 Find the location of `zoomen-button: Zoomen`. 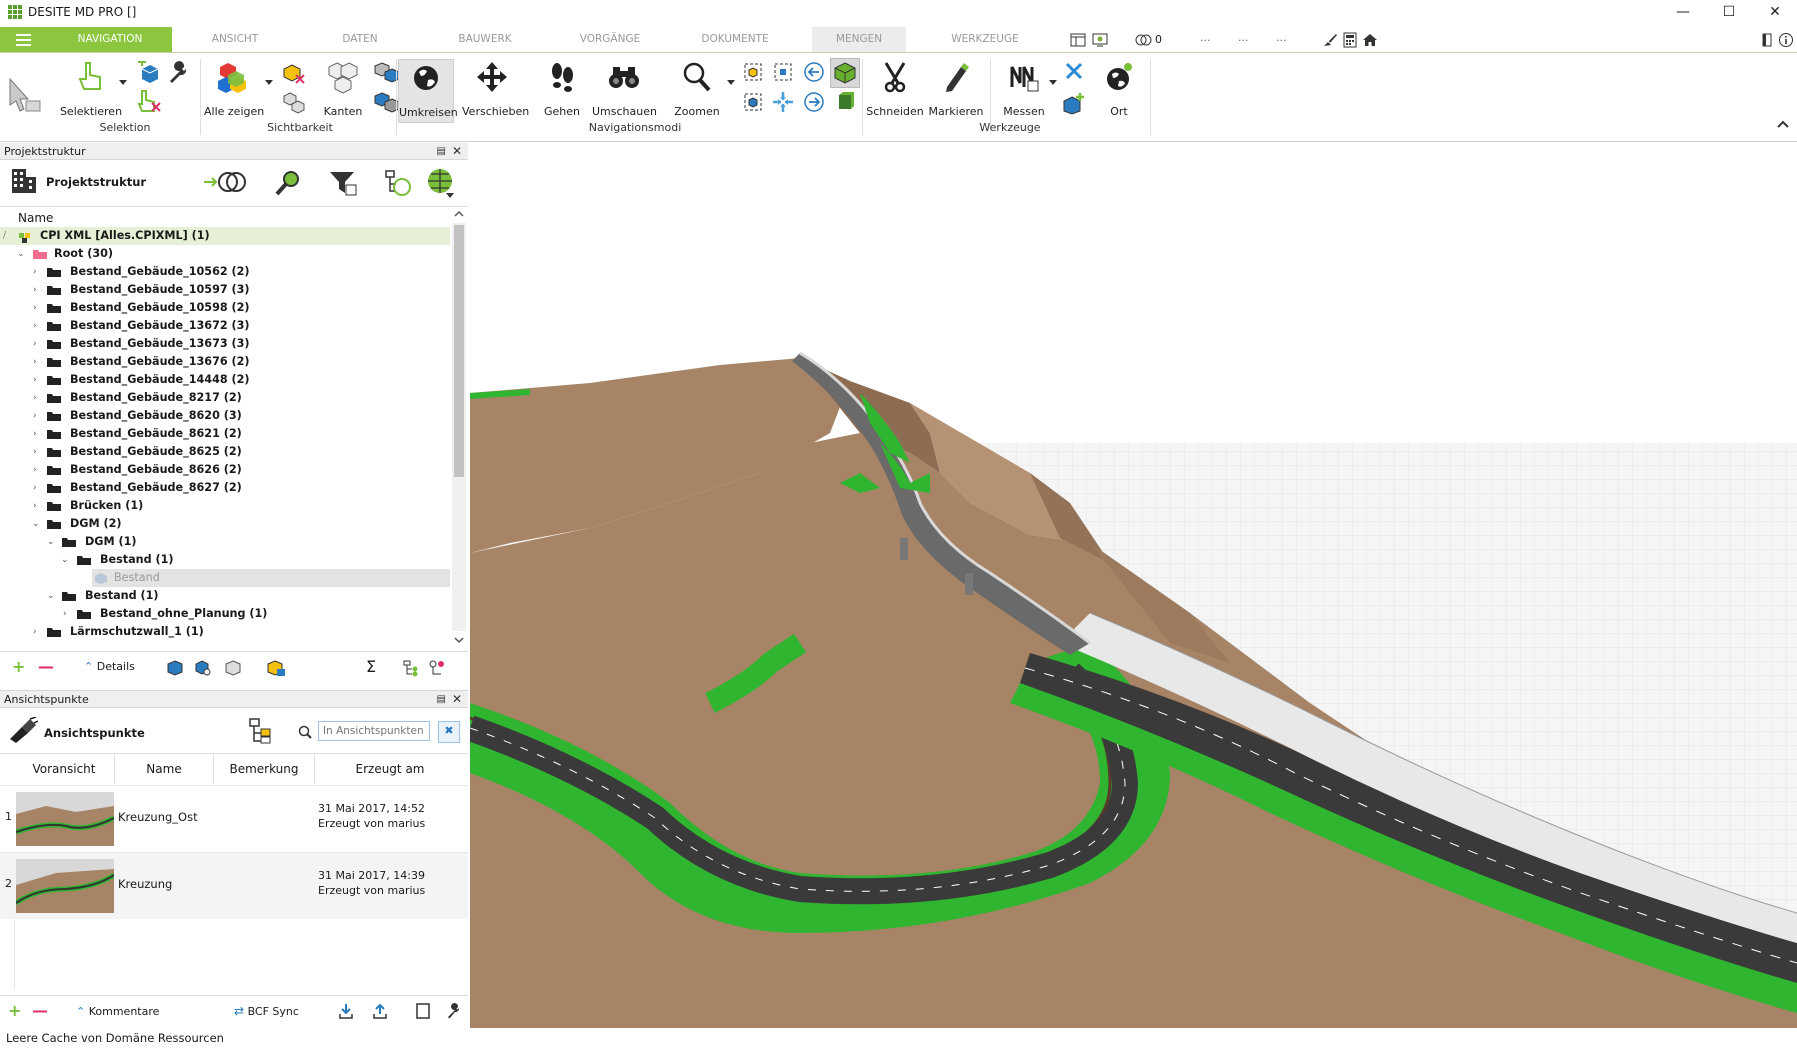

zoomen-button: Zoomen is located at coordinates (697, 90).